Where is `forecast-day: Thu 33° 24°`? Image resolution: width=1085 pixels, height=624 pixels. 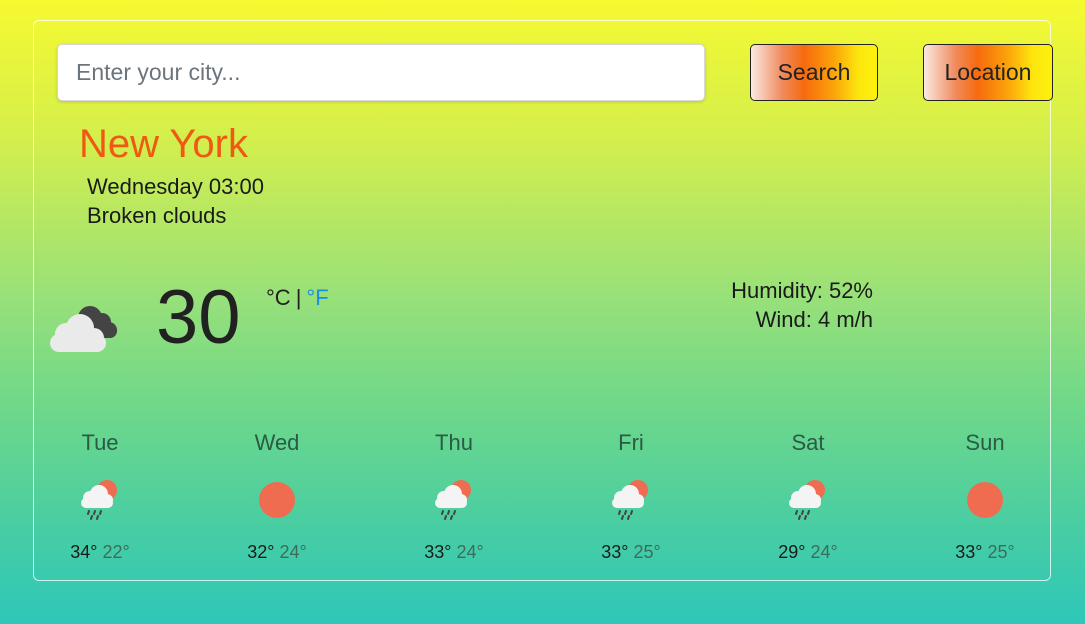
forecast-day: Thu 33° 24° is located at coordinates (454, 496).